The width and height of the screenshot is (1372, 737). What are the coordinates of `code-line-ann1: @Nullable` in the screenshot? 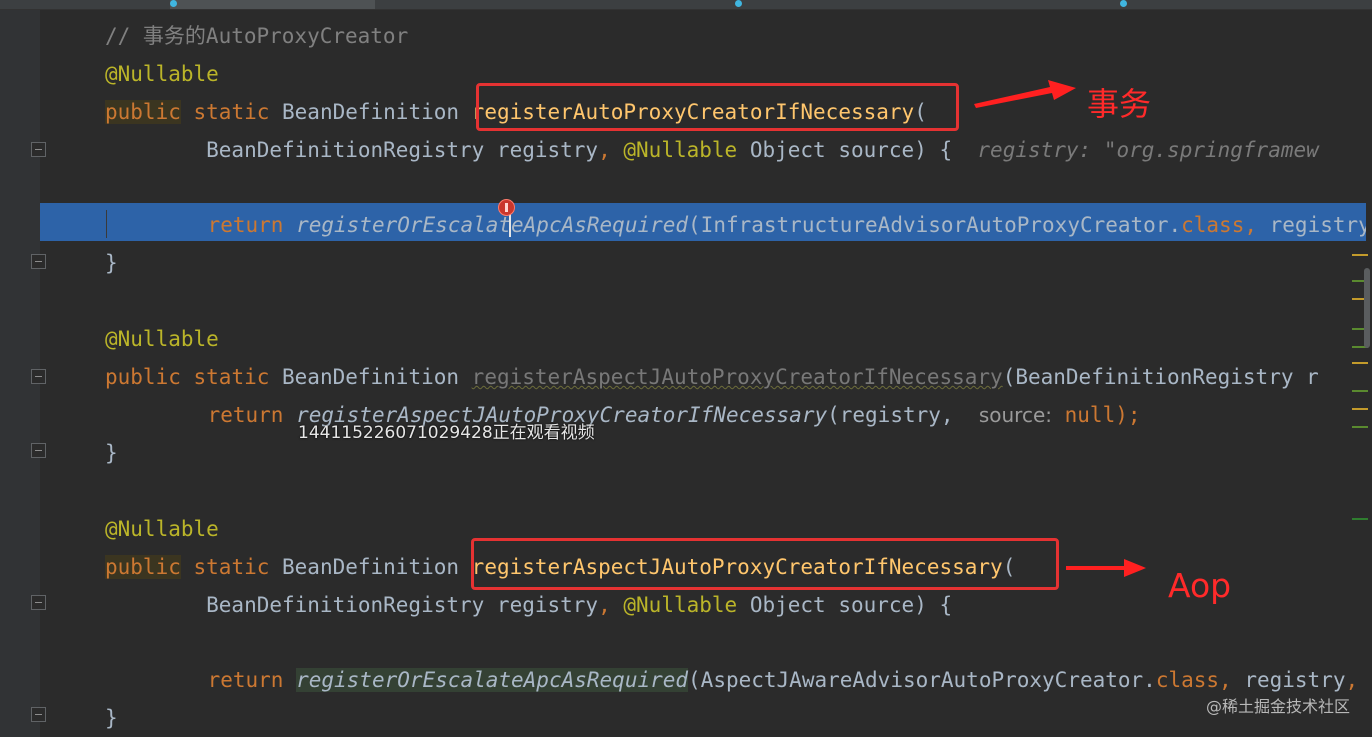 It's located at (162, 74).